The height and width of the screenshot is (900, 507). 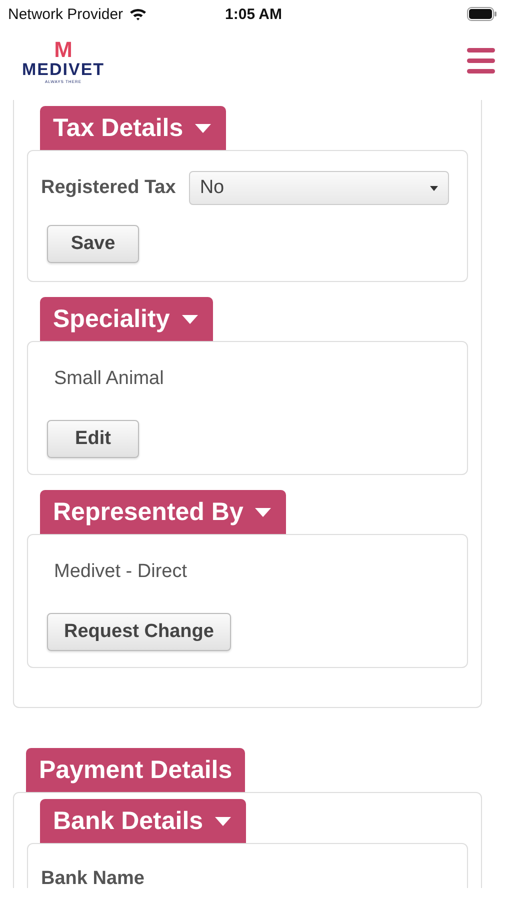 What do you see at coordinates (139, 632) in the screenshot?
I see `action-button: Request Change` at bounding box center [139, 632].